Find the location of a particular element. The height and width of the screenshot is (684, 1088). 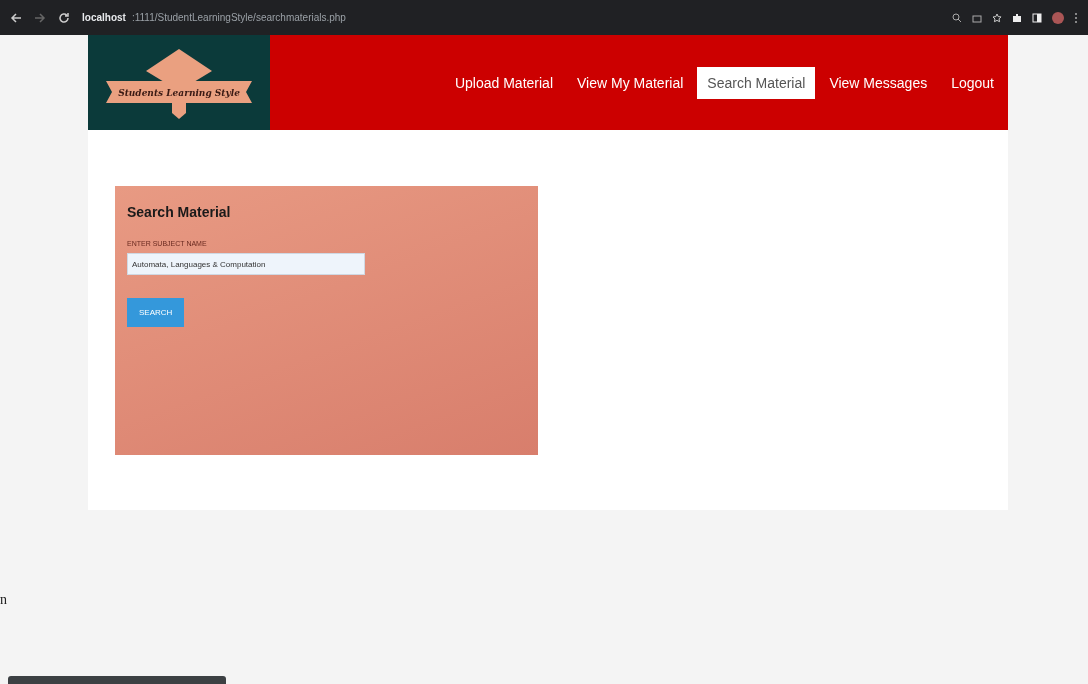

forward-icon is located at coordinates (40, 17).